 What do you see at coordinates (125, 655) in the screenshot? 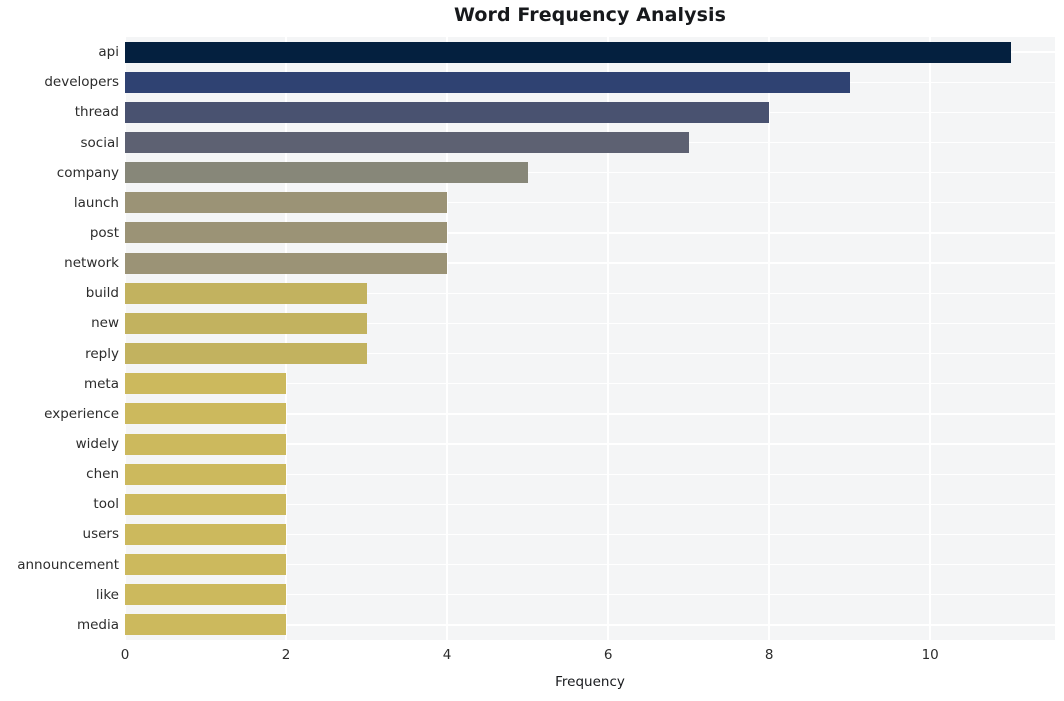
I see `x-tick-label-0: 0` at bounding box center [125, 655].